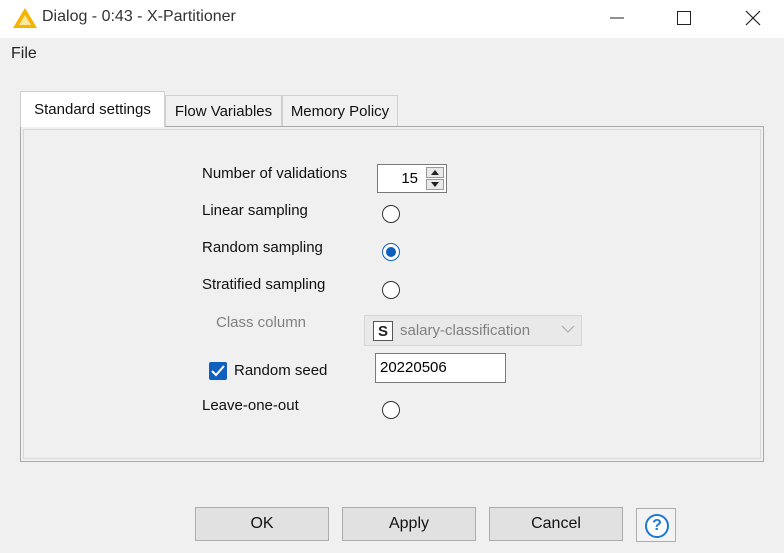 The height and width of the screenshot is (553, 784). I want to click on random-seed-input: 20220506, so click(440, 368).